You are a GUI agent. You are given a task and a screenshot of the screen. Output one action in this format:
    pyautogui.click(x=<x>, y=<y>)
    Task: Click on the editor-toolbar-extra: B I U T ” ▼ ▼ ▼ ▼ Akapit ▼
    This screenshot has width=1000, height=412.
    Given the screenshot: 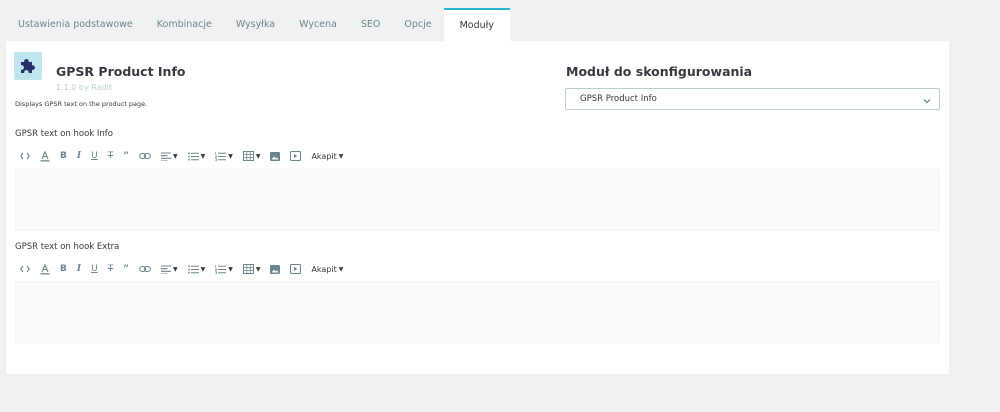 What is the action you would take?
    pyautogui.click(x=186, y=269)
    